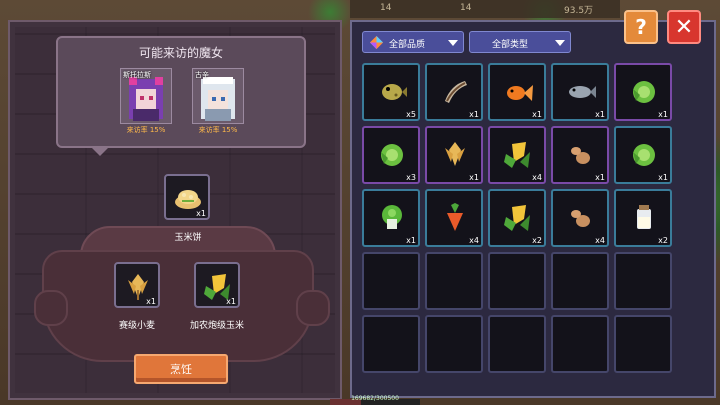 Image resolution: width=720 pixels, height=405 pixels. I want to click on witch-name: 斯托拉斯, so click(137, 75).